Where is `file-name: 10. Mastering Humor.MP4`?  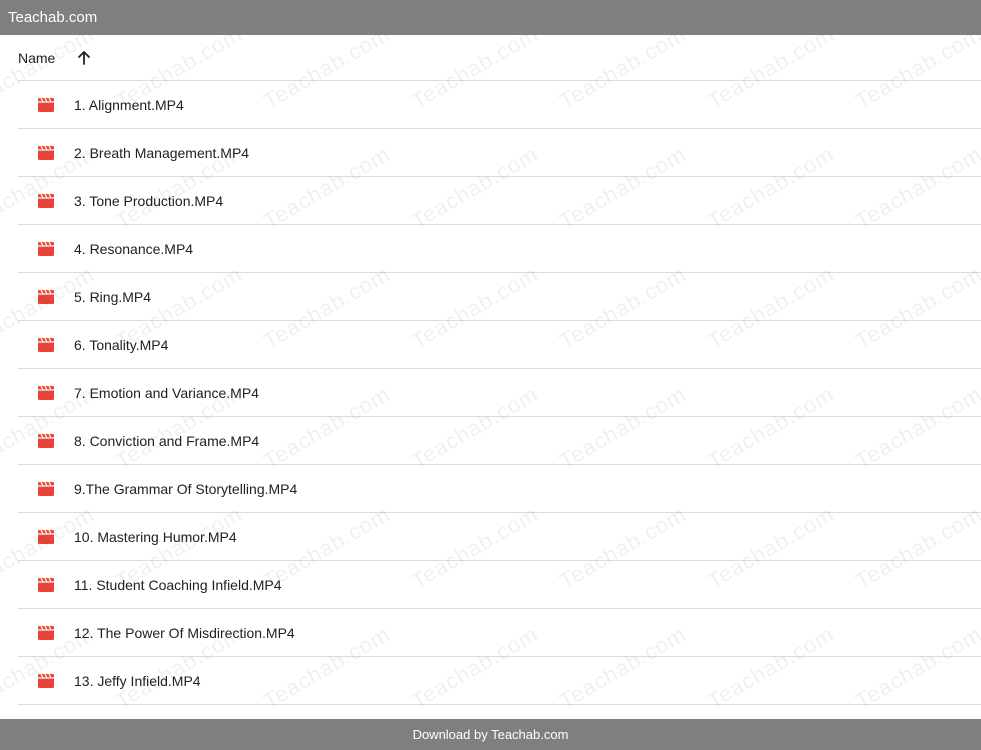 file-name: 10. Mastering Humor.MP4 is located at coordinates (155, 536).